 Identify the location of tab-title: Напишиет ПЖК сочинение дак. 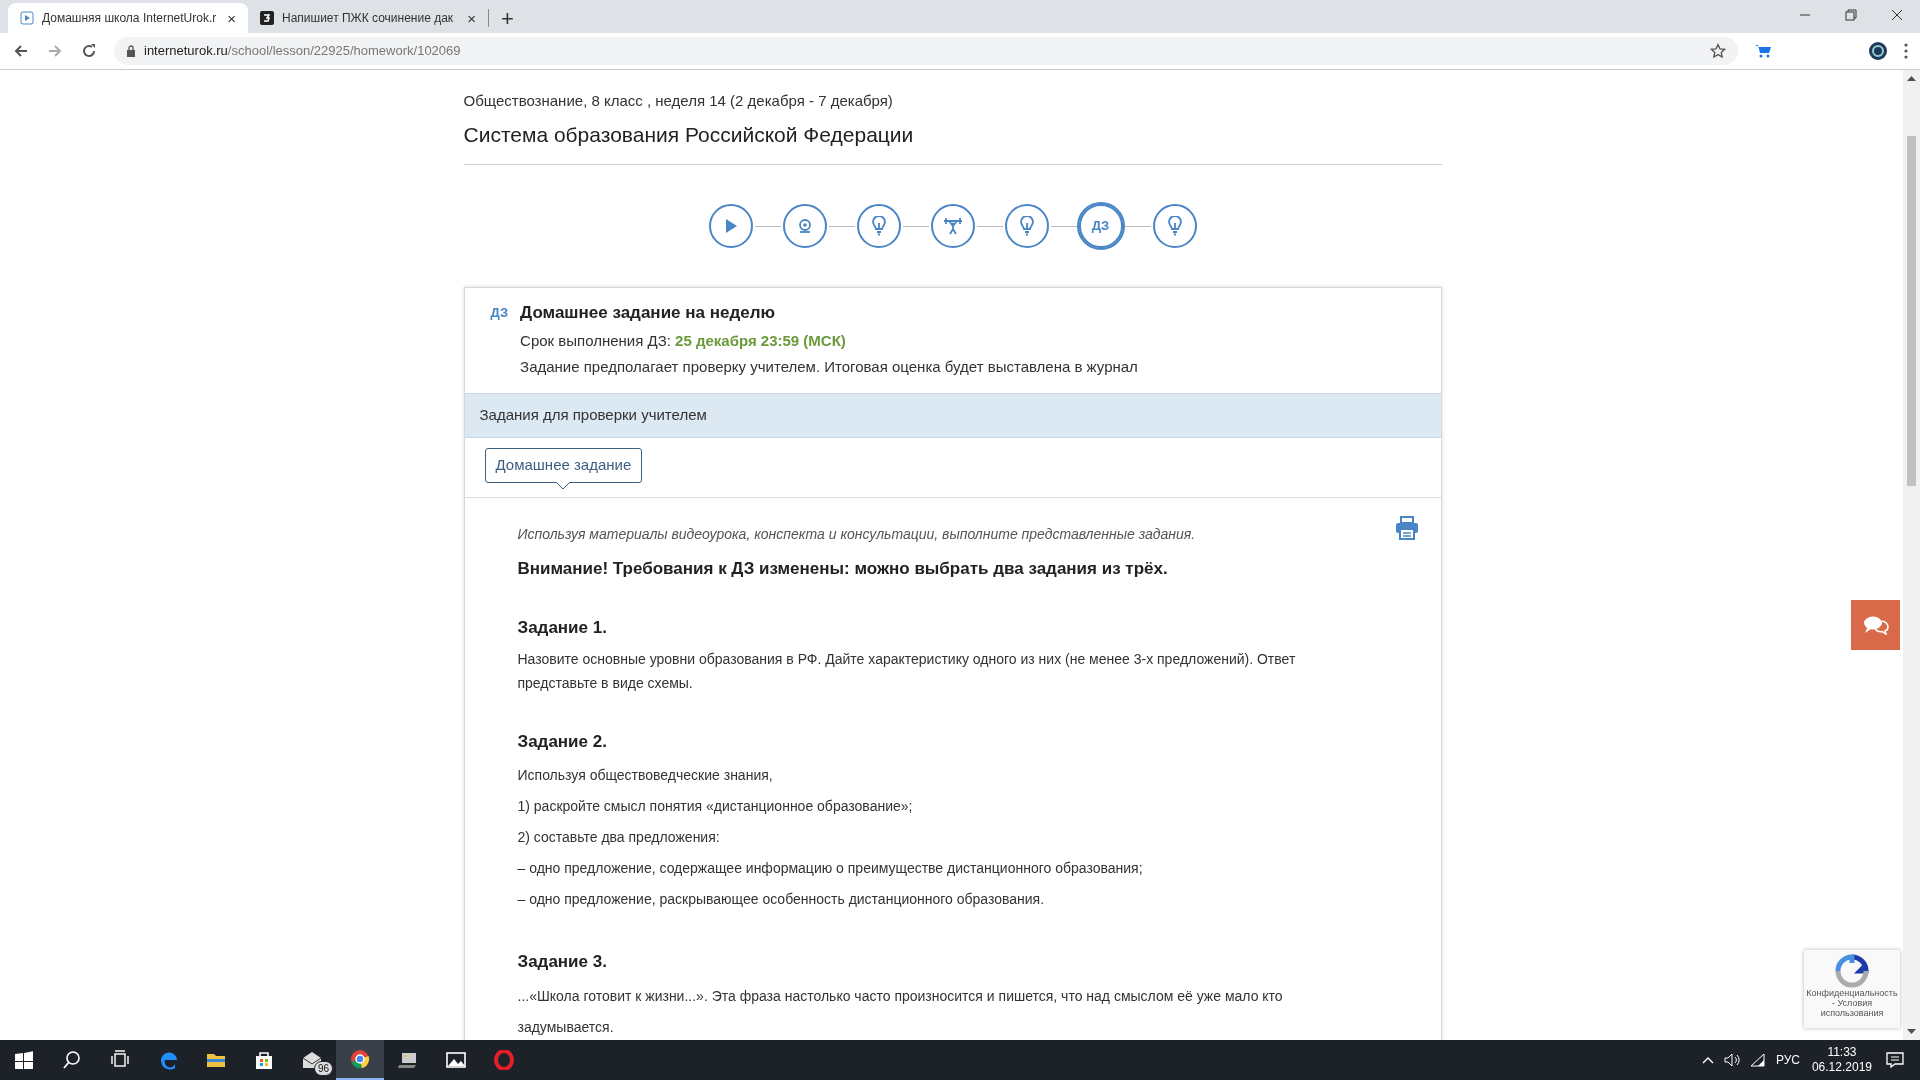
(368, 18).